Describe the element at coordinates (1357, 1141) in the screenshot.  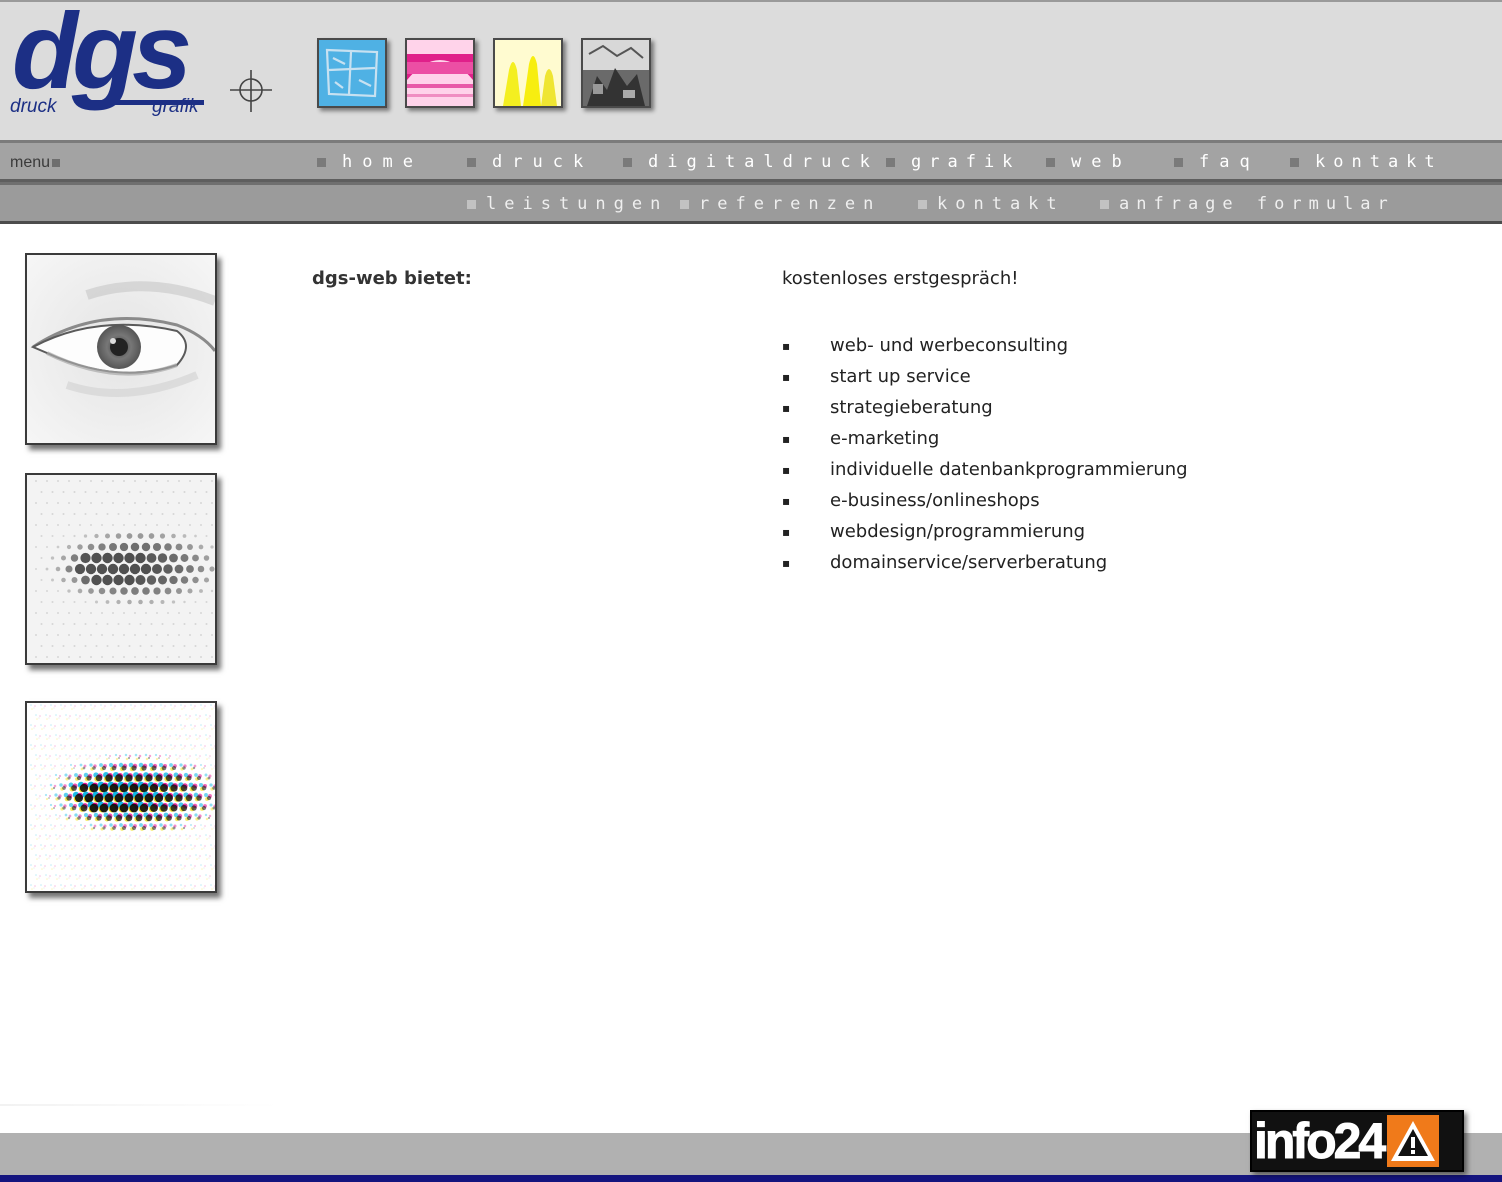
I see `info24-badge: info24` at that location.